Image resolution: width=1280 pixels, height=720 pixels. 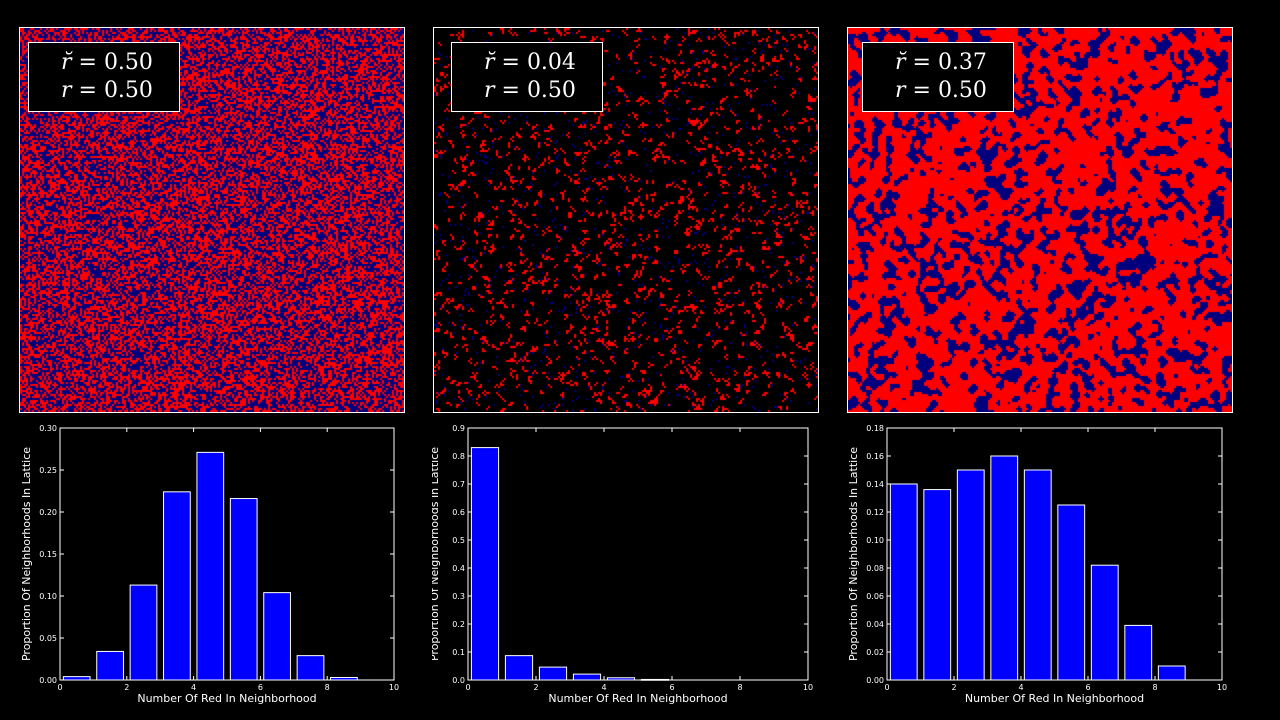 I want to click on y-tick-label: 0.2, so click(x=458, y=624).